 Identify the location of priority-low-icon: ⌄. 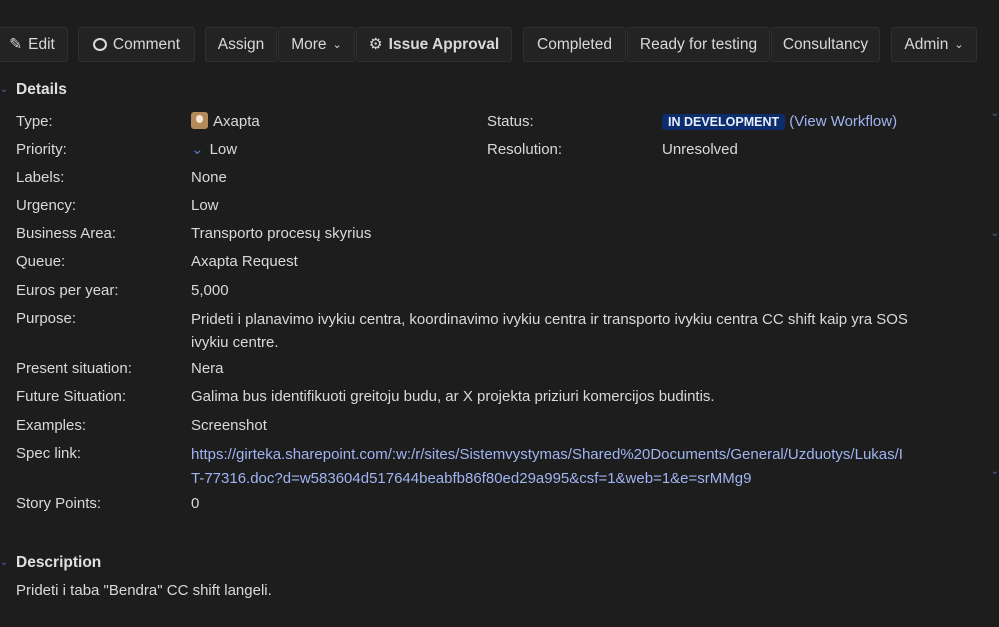
(197, 149).